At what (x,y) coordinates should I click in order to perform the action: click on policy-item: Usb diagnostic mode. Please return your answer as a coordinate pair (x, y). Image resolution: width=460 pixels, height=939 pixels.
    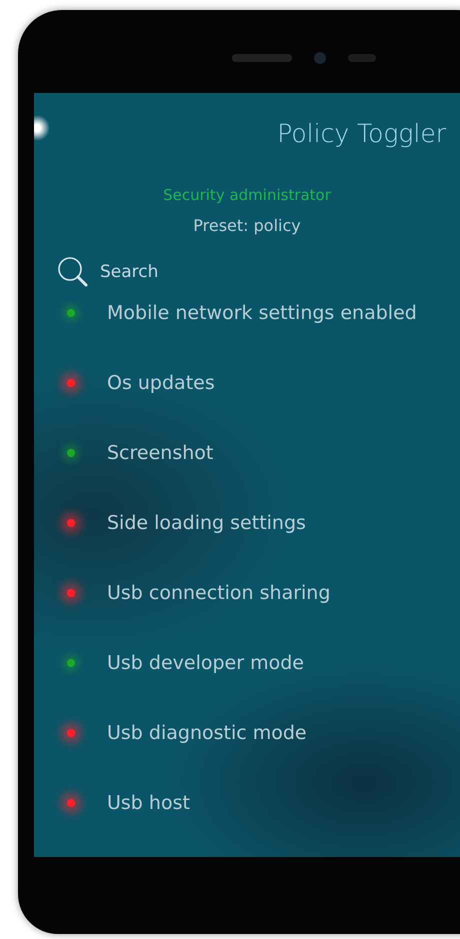
    Looking at the image, I should click on (247, 733).